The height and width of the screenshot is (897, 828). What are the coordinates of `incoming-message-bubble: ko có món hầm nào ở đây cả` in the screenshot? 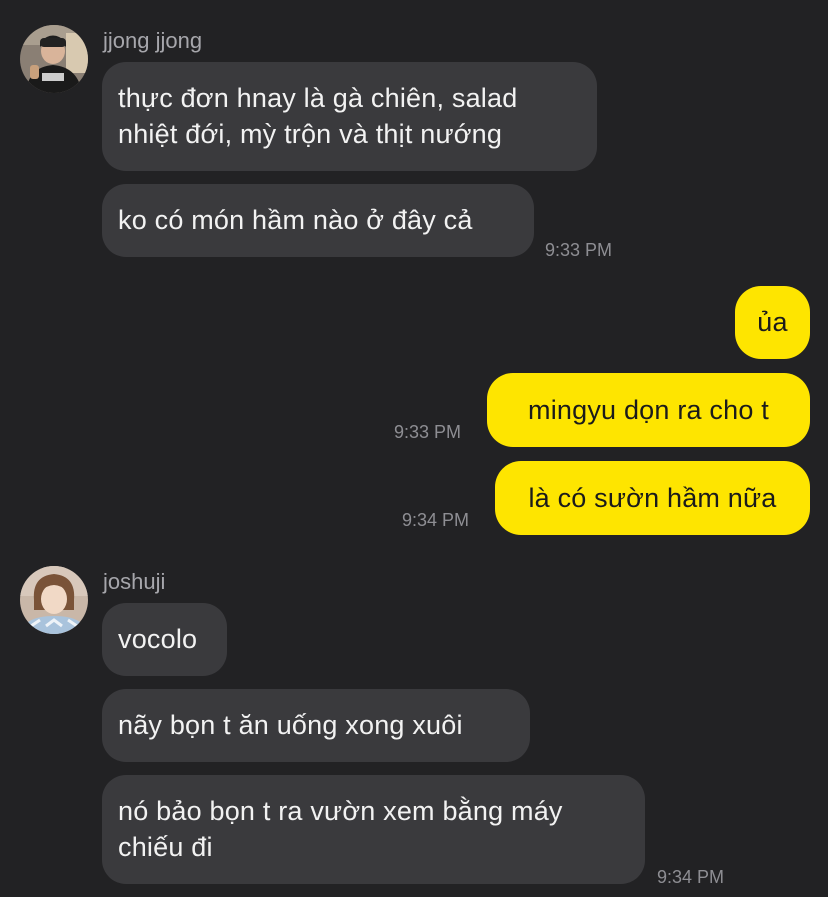 It's located at (318, 220).